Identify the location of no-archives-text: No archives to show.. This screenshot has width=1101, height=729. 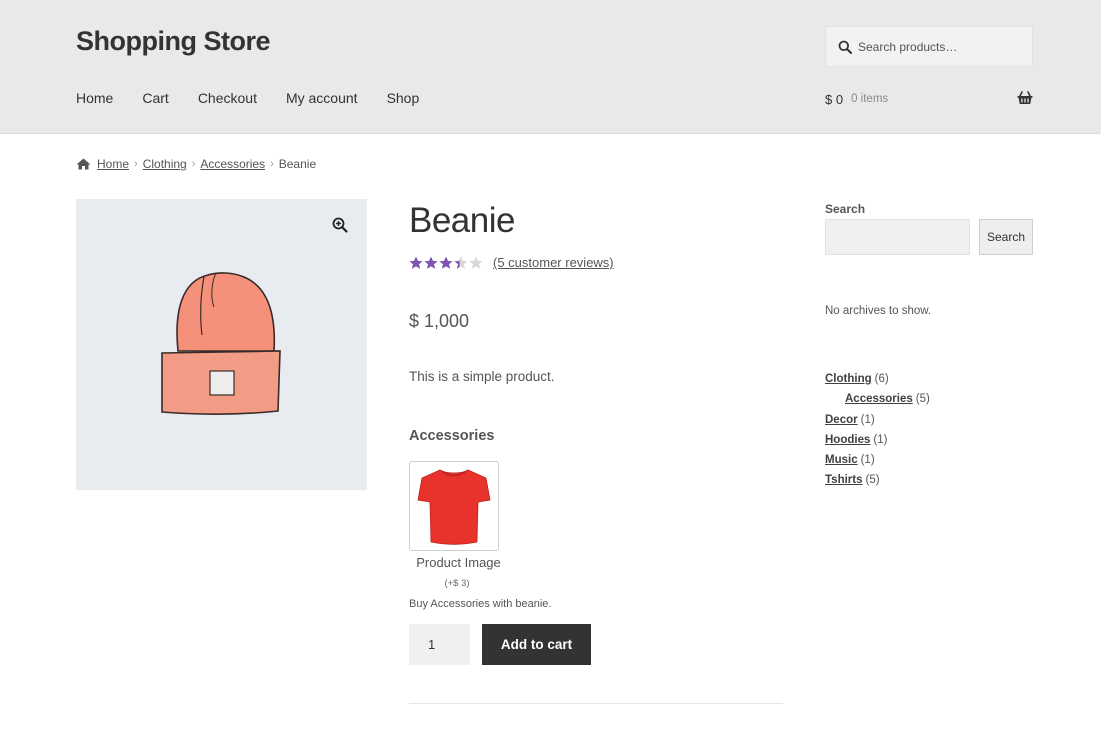
(878, 311).